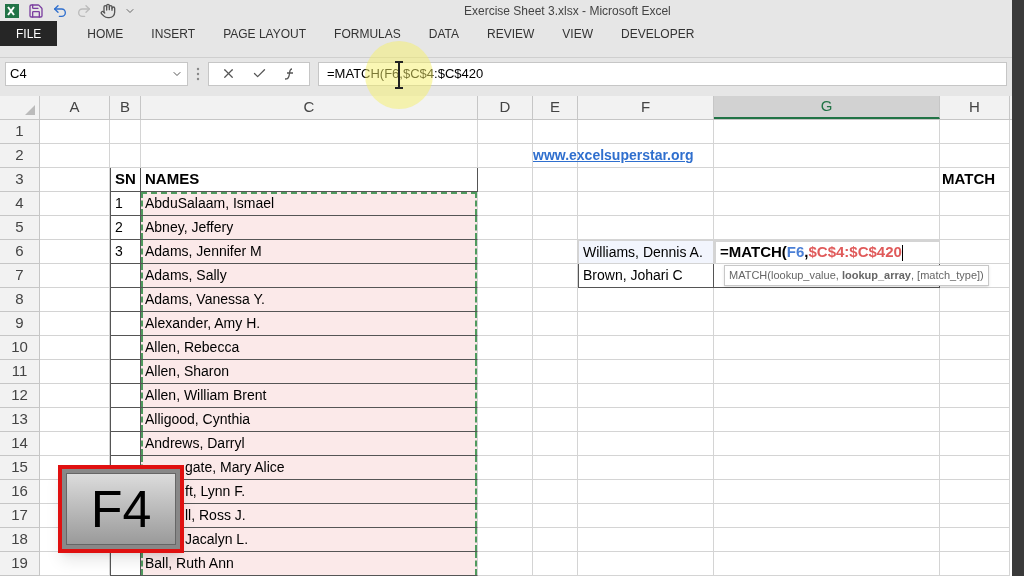 This screenshot has width=1024, height=576. What do you see at coordinates (125, 107) in the screenshot?
I see `column-header: B` at bounding box center [125, 107].